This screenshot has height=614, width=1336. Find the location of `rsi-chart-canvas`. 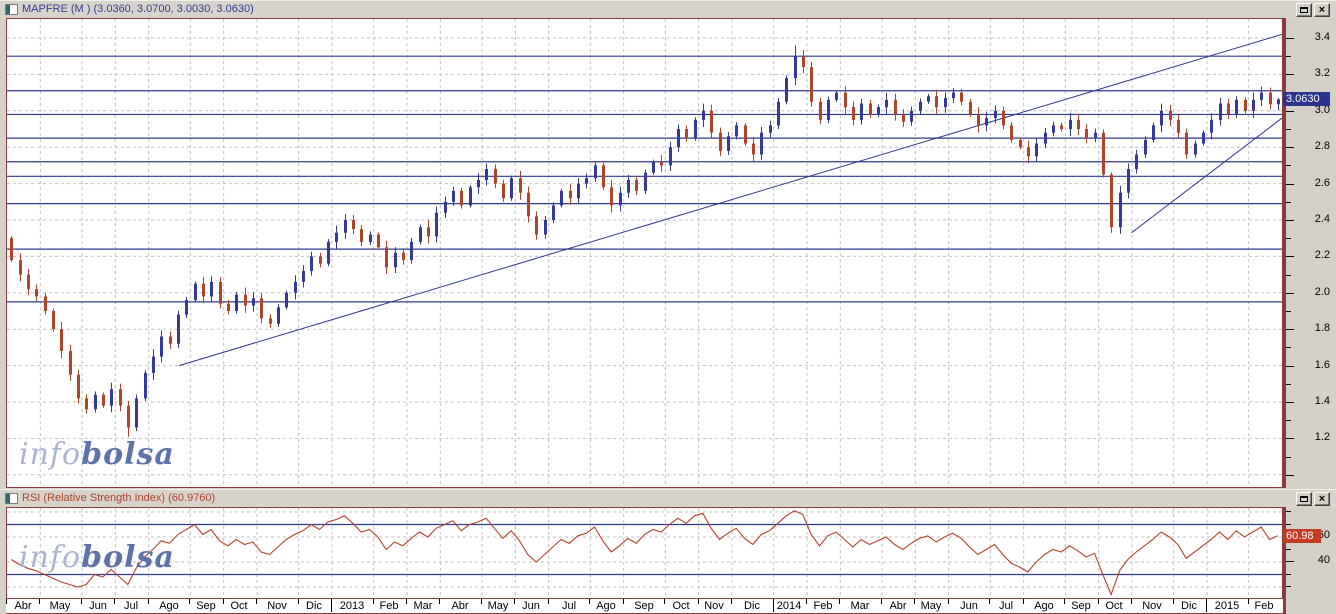

rsi-chart-canvas is located at coordinates (644, 553).